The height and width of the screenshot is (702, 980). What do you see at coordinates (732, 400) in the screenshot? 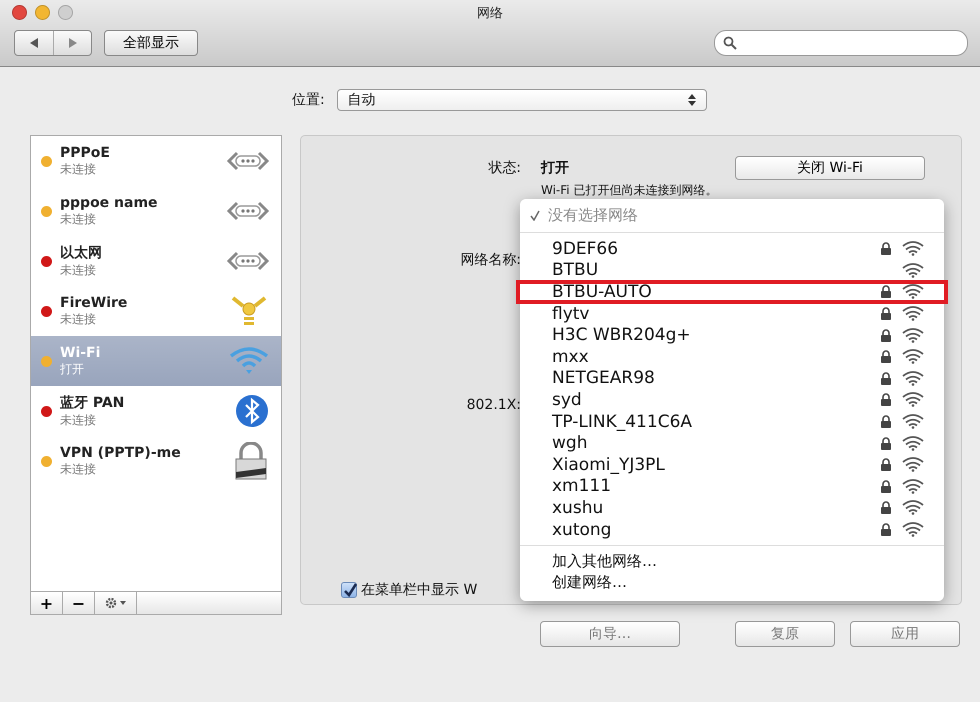
I see `network-item: syd` at bounding box center [732, 400].